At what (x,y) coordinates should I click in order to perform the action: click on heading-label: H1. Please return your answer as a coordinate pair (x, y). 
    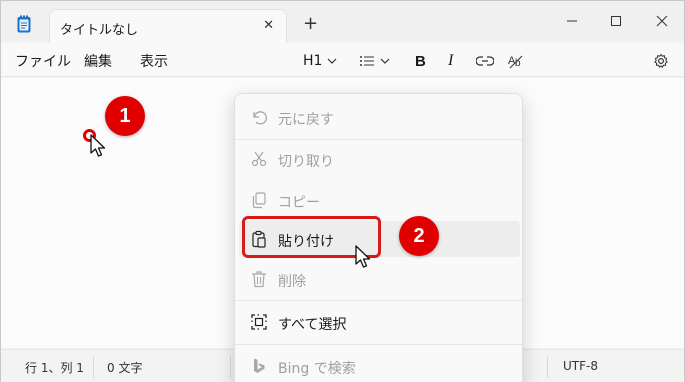
    Looking at the image, I should click on (313, 61).